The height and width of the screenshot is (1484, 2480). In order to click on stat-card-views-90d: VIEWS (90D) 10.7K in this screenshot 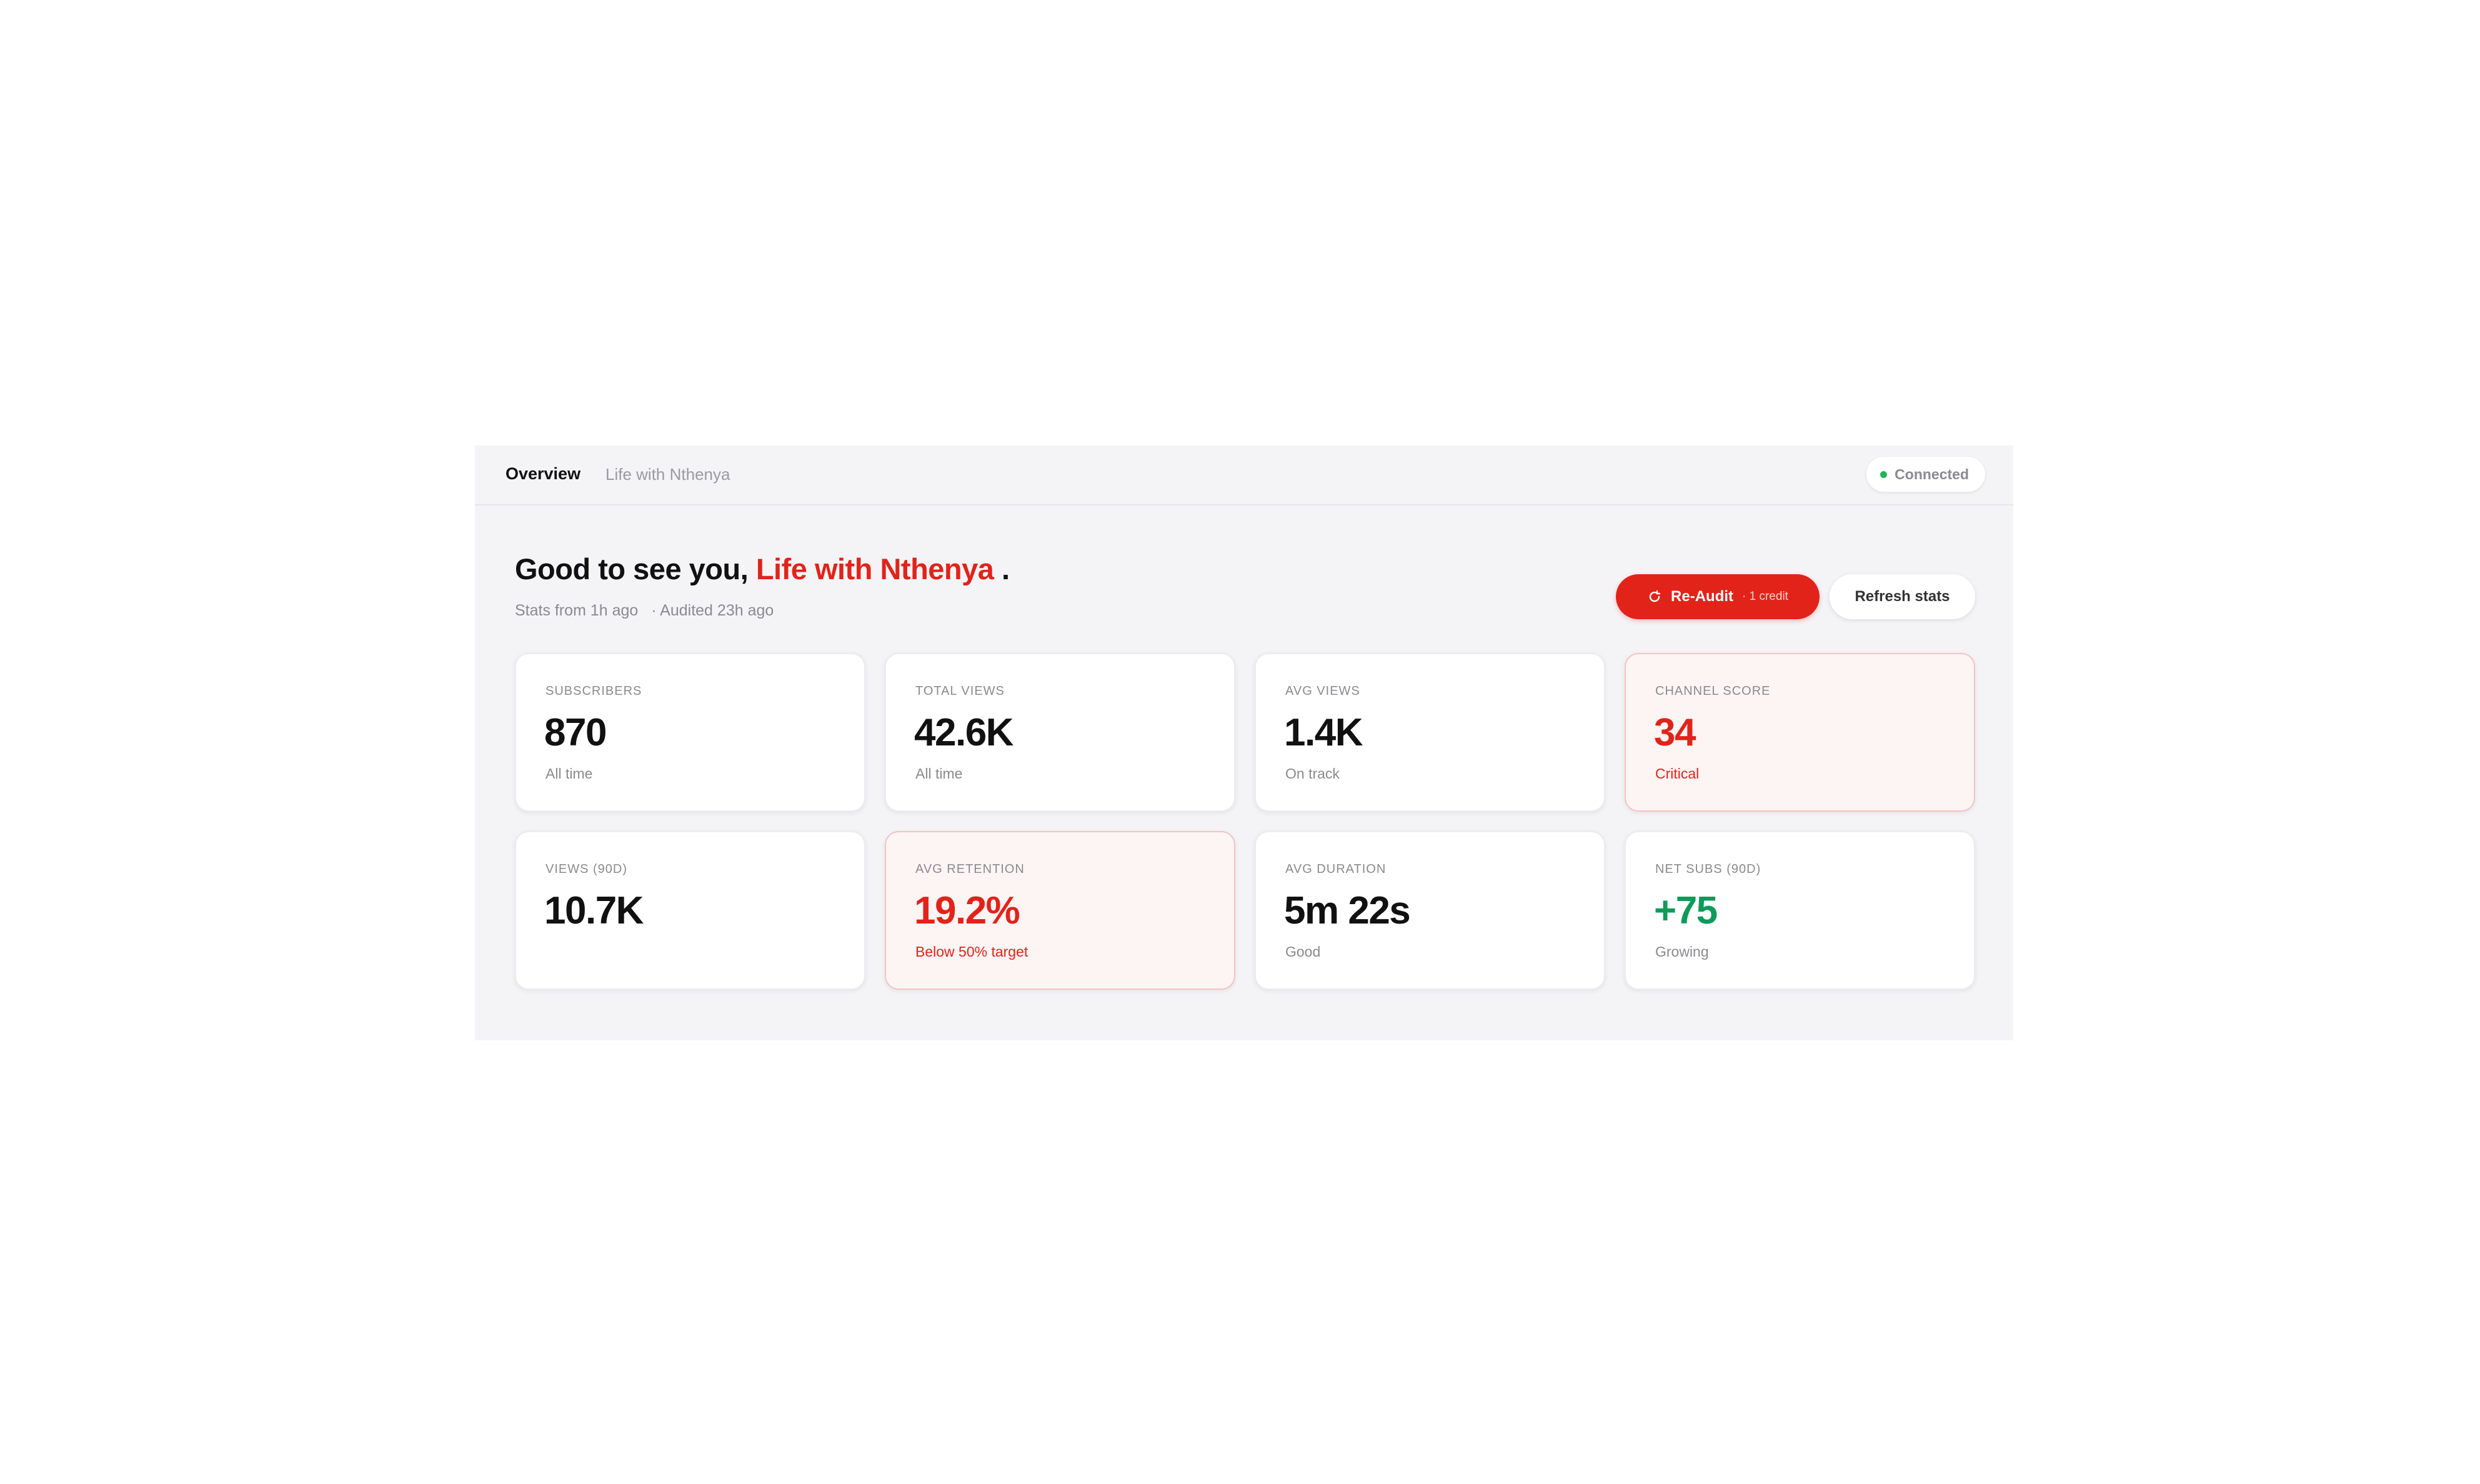, I will do `click(690, 910)`.